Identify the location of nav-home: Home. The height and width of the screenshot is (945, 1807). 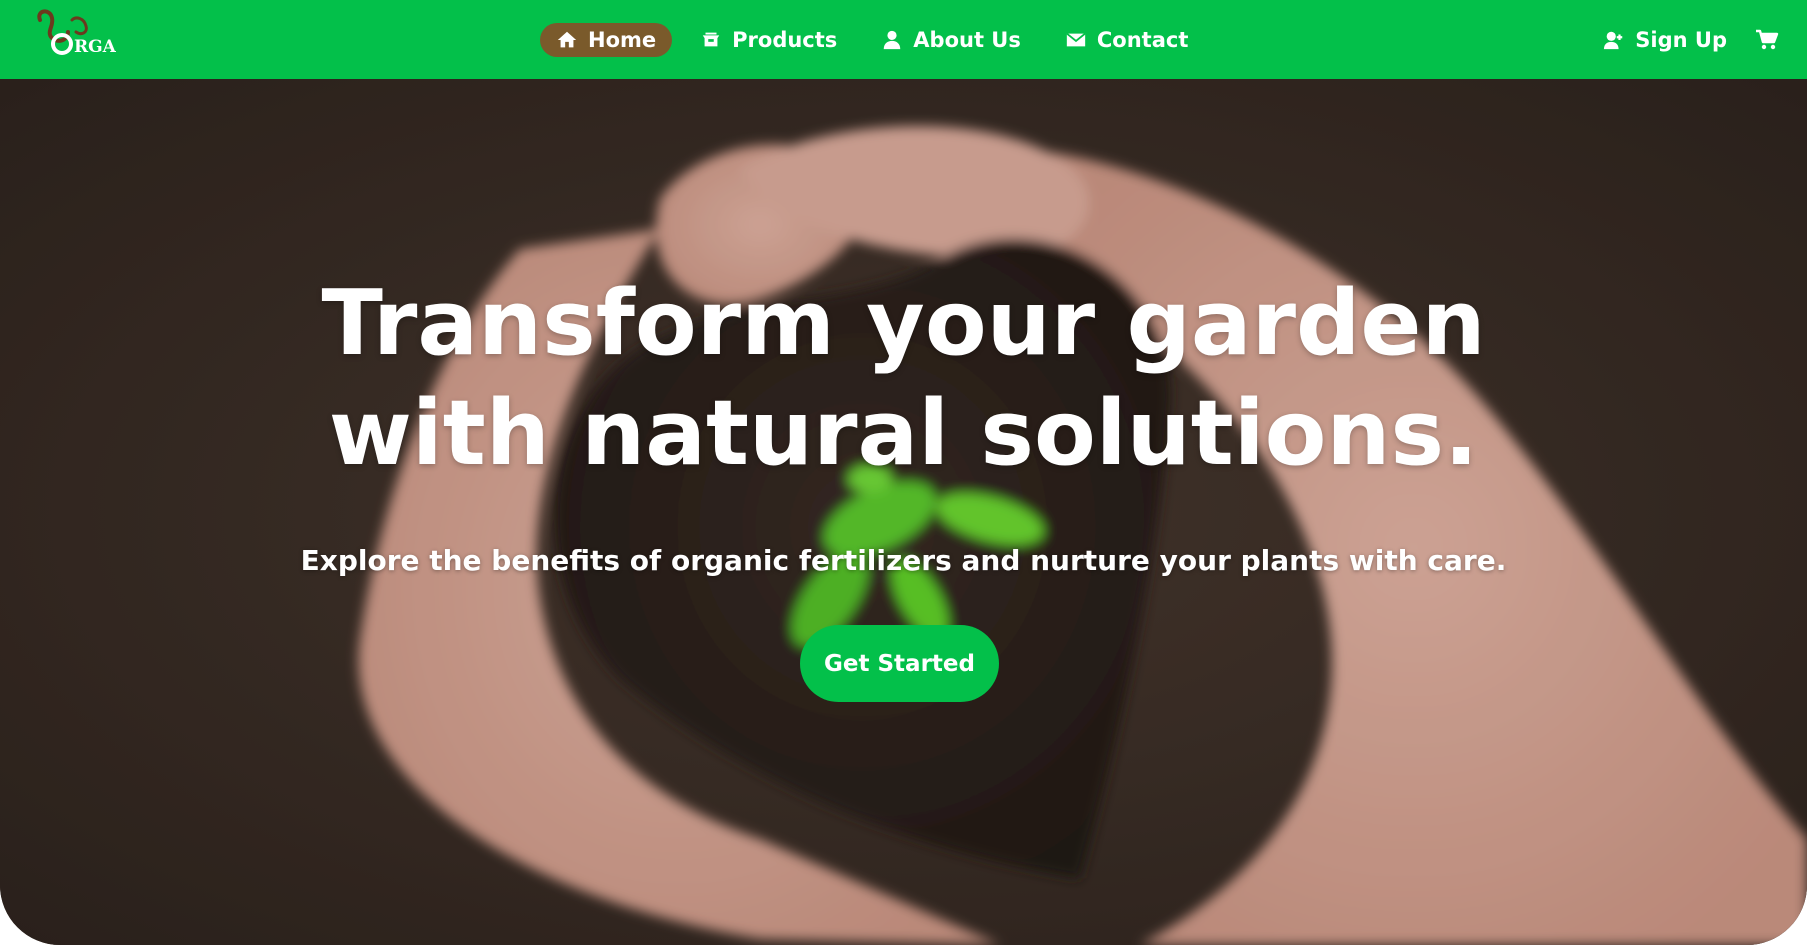
(606, 40).